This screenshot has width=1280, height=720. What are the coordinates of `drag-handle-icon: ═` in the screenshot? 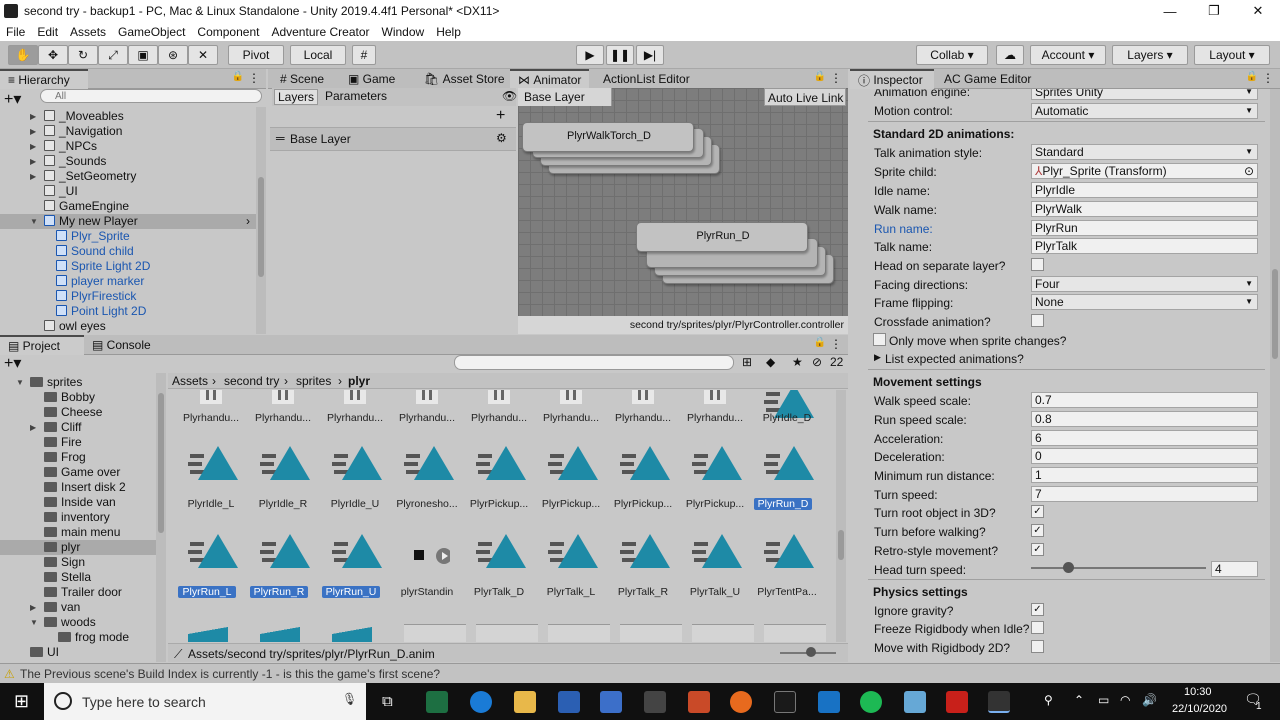 It's located at (280, 138).